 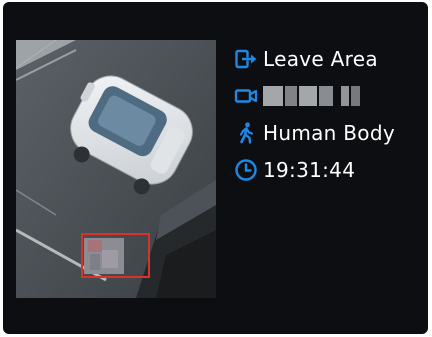 What do you see at coordinates (246, 170) in the screenshot?
I see `clock-icon` at bounding box center [246, 170].